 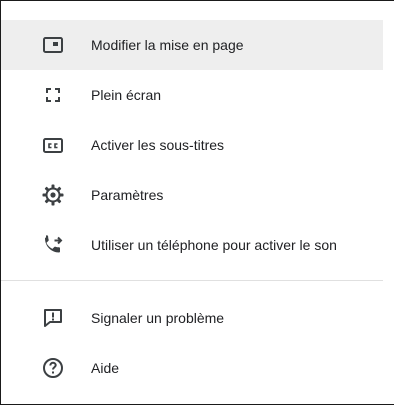 What do you see at coordinates (105, 368) in the screenshot?
I see `menu-item-label: Aide` at bounding box center [105, 368].